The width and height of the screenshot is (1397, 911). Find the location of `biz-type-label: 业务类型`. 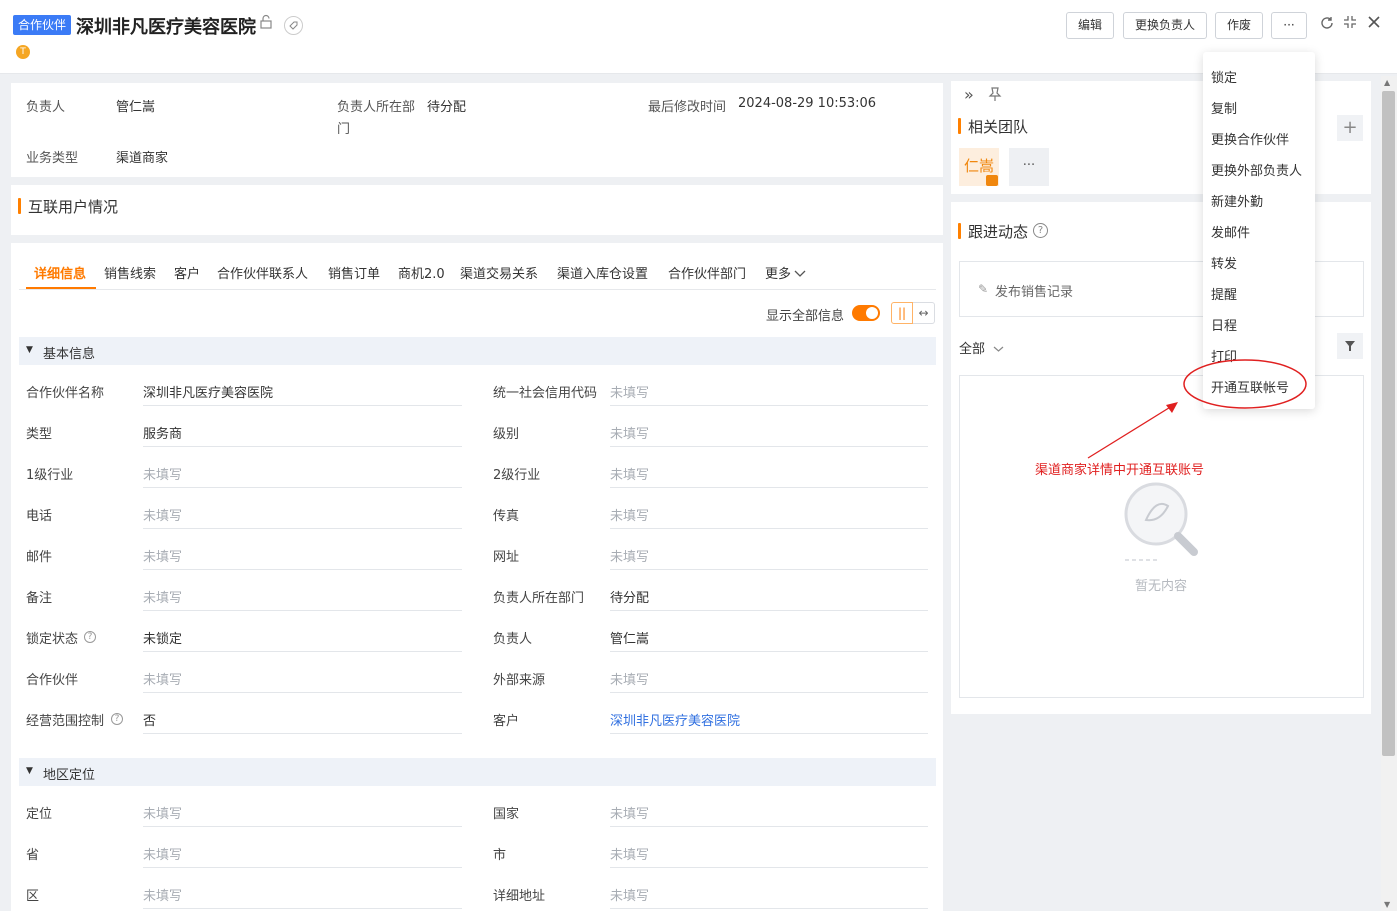

biz-type-label: 业务类型 is located at coordinates (52, 158).